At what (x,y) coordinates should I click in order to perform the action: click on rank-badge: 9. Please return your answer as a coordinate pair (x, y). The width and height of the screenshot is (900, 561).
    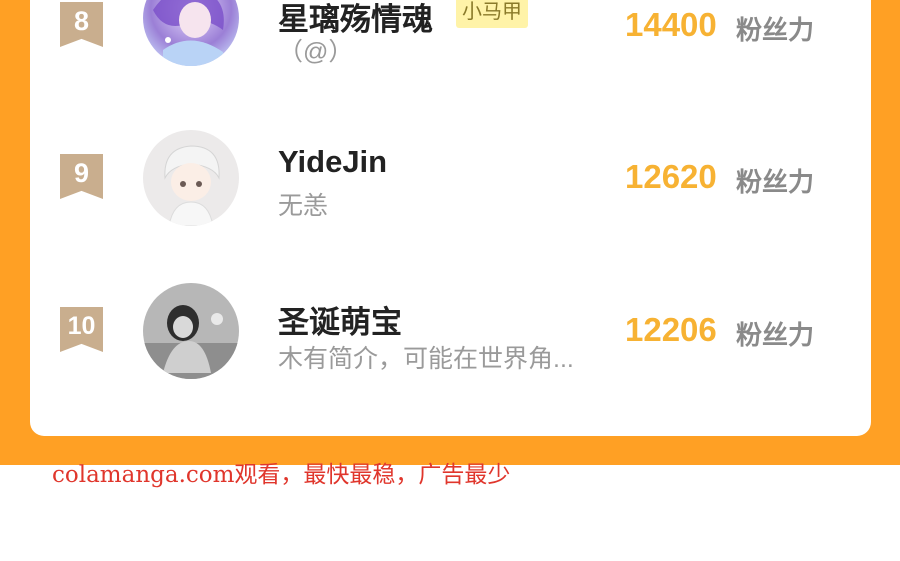
    Looking at the image, I should click on (81, 176).